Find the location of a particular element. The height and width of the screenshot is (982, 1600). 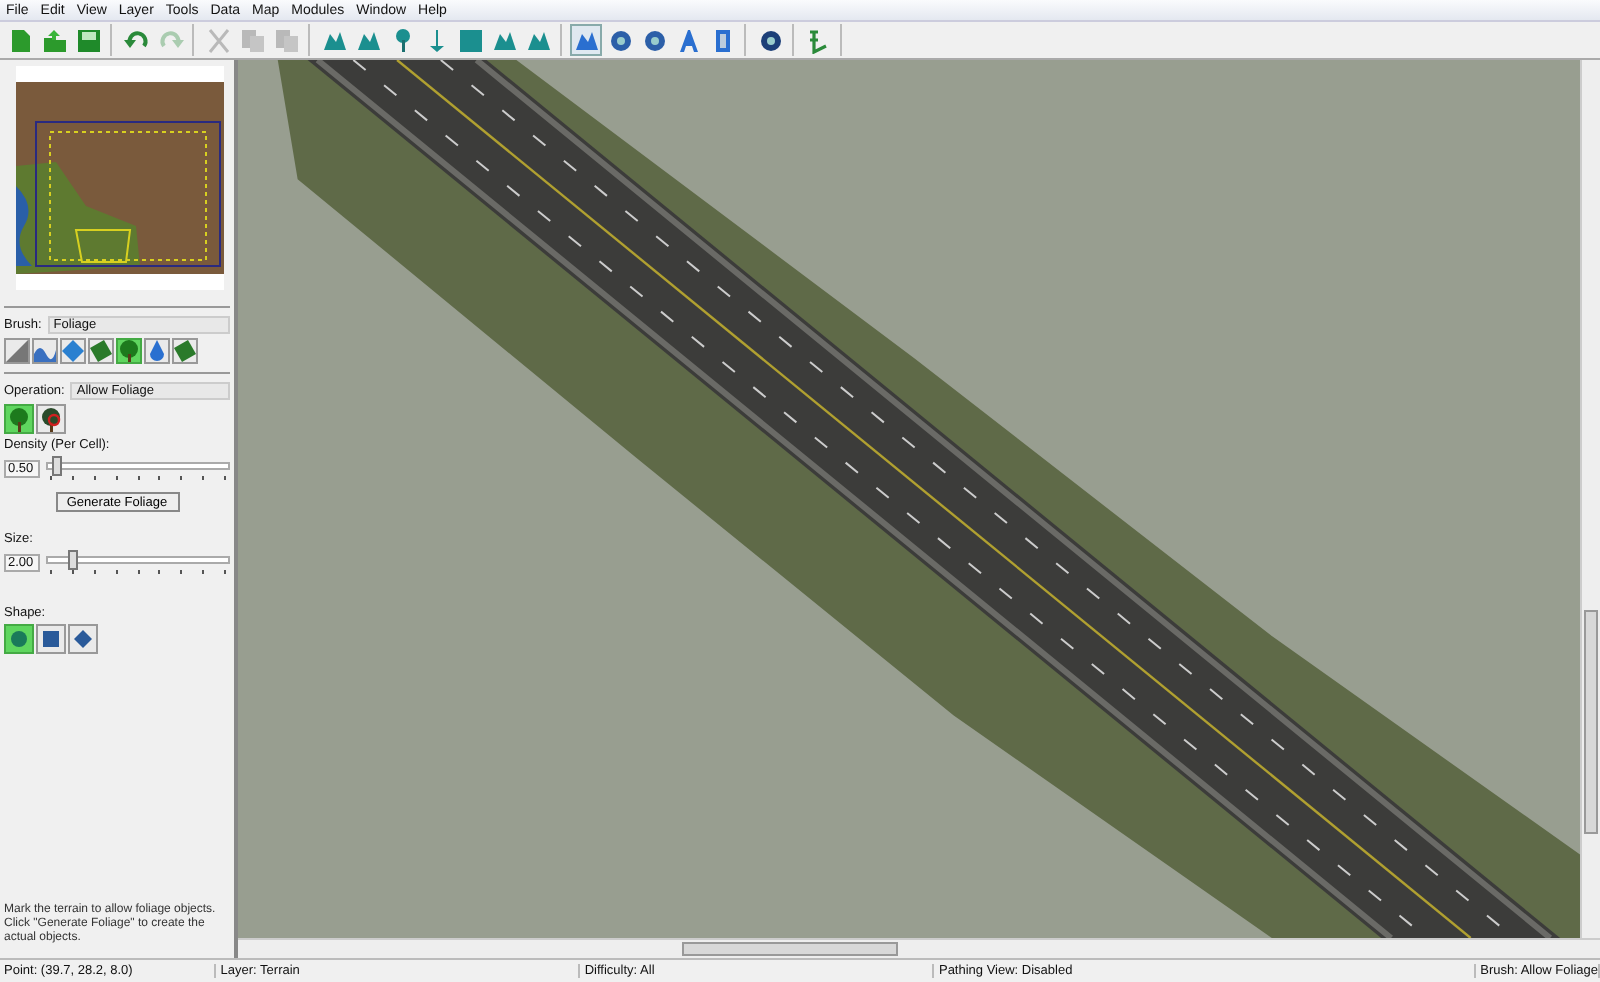

undo-icon is located at coordinates (136, 40).